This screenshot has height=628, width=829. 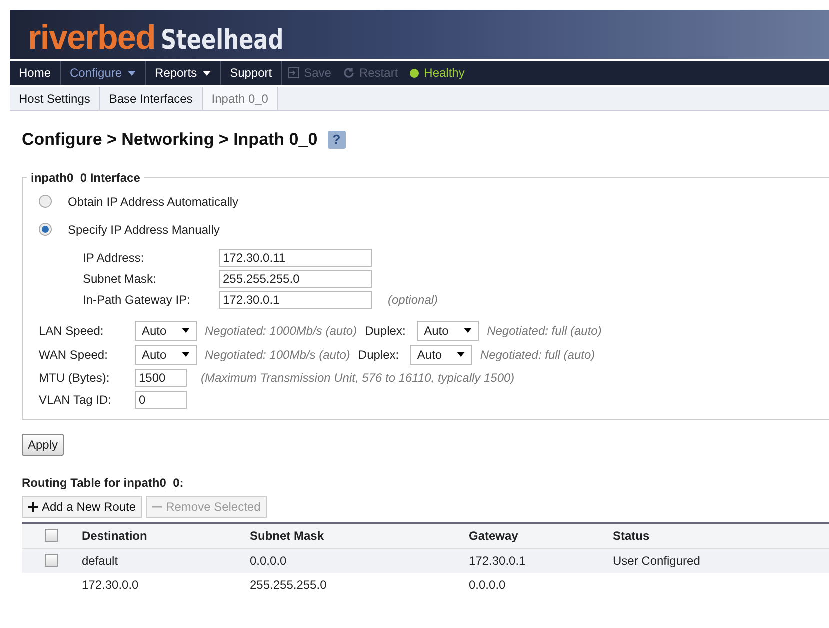 What do you see at coordinates (349, 73) in the screenshot?
I see `refresh-icon` at bounding box center [349, 73].